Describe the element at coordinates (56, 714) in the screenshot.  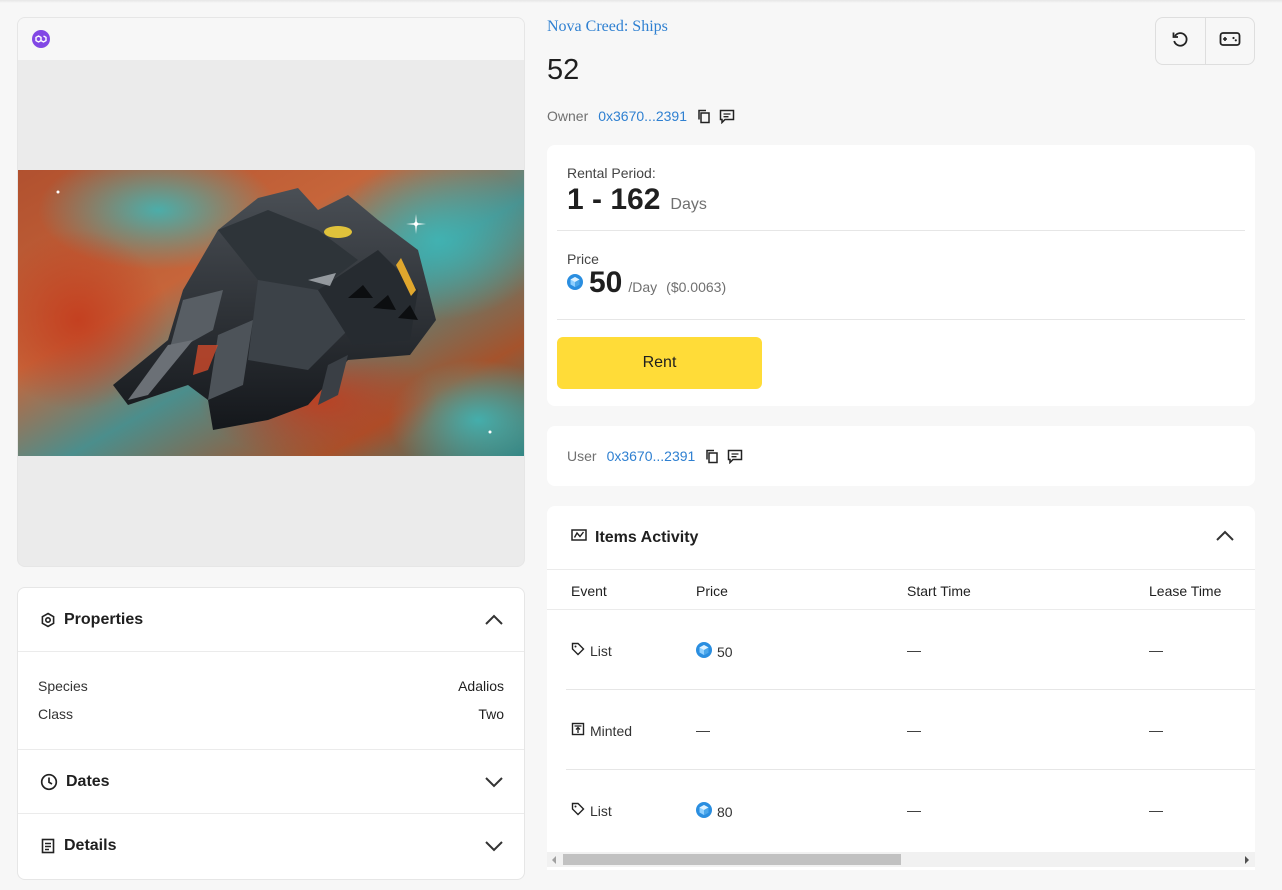
I see `property-key: Class` at that location.